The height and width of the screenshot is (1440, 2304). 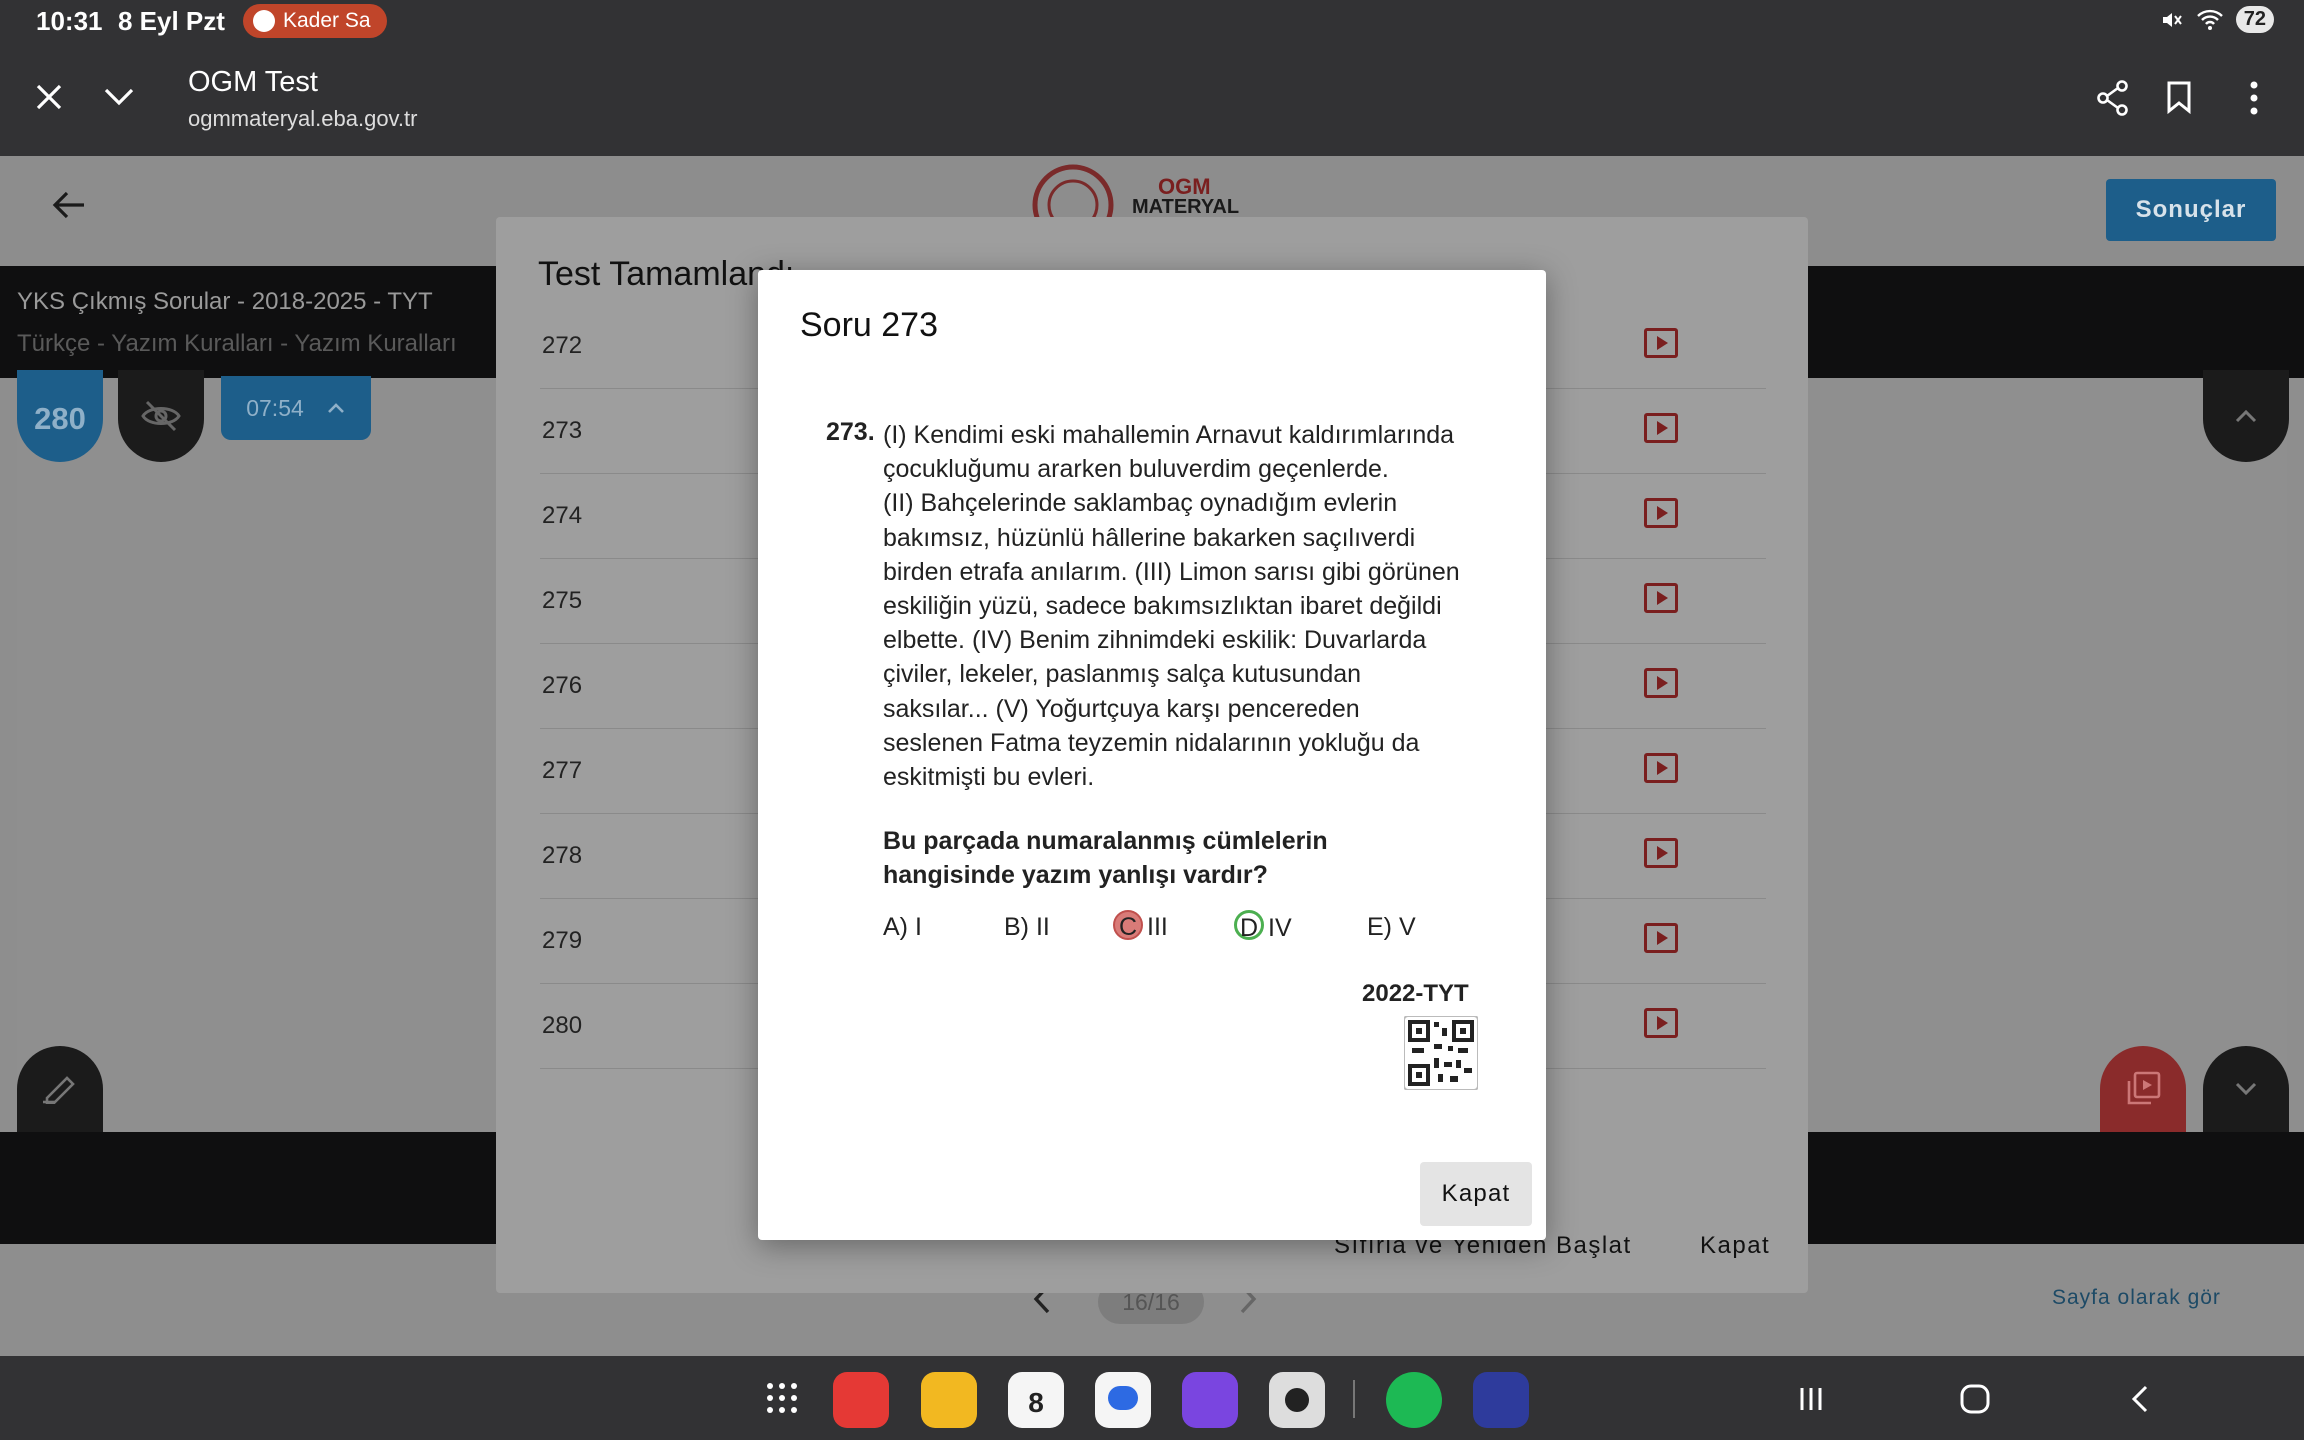 What do you see at coordinates (562, 770) in the screenshot?
I see `question-row-number: 277` at bounding box center [562, 770].